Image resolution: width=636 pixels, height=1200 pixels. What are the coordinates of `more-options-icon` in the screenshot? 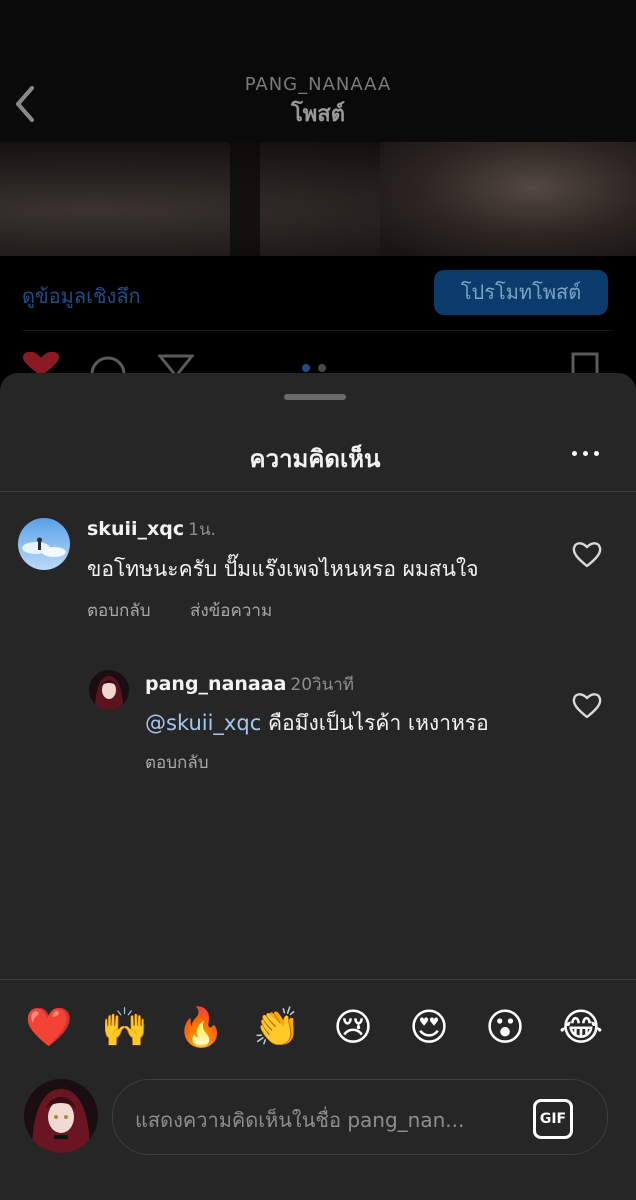 It's located at (586, 453).